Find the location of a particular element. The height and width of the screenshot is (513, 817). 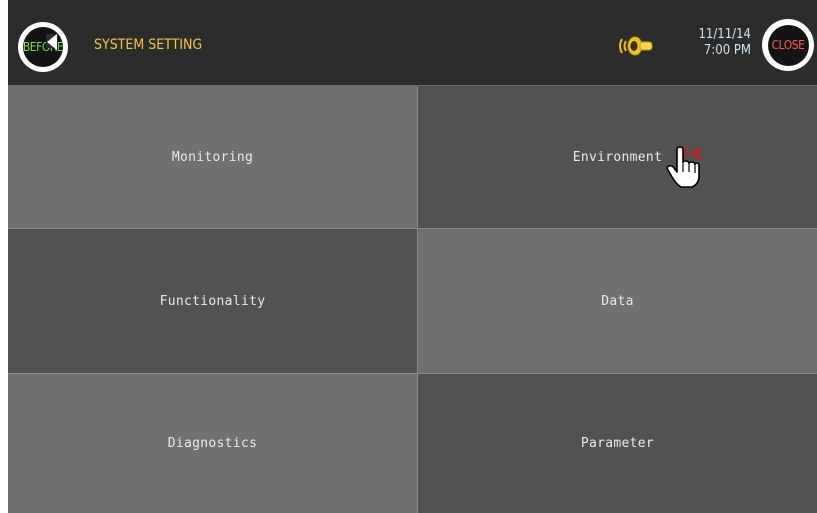

click-indicator-icon is located at coordinates (690, 154).